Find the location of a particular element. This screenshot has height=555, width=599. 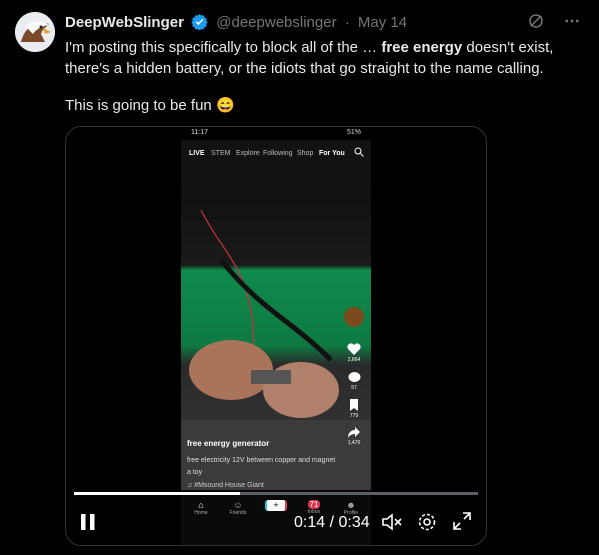

text-line-2: This is going to be fun is located at coordinates (138, 105).